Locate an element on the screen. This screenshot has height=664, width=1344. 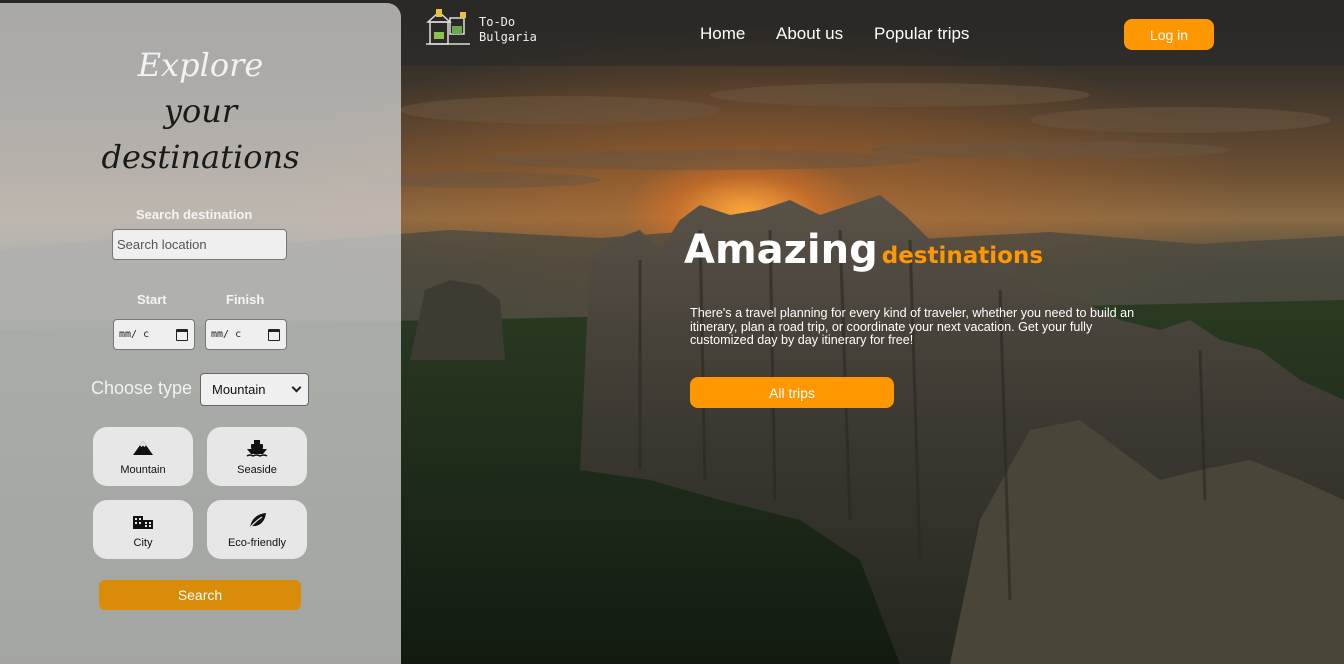
search-button: Search is located at coordinates (200, 595).